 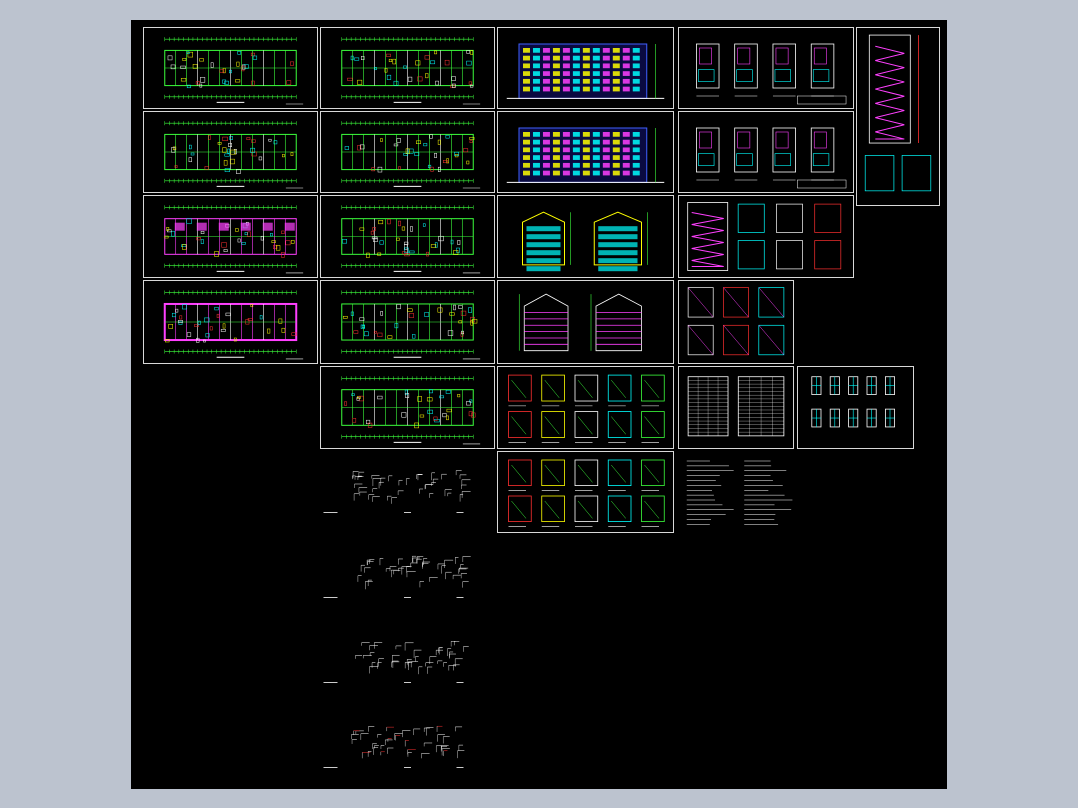 I want to click on sheet-schedule-tables, so click(x=736, y=407).